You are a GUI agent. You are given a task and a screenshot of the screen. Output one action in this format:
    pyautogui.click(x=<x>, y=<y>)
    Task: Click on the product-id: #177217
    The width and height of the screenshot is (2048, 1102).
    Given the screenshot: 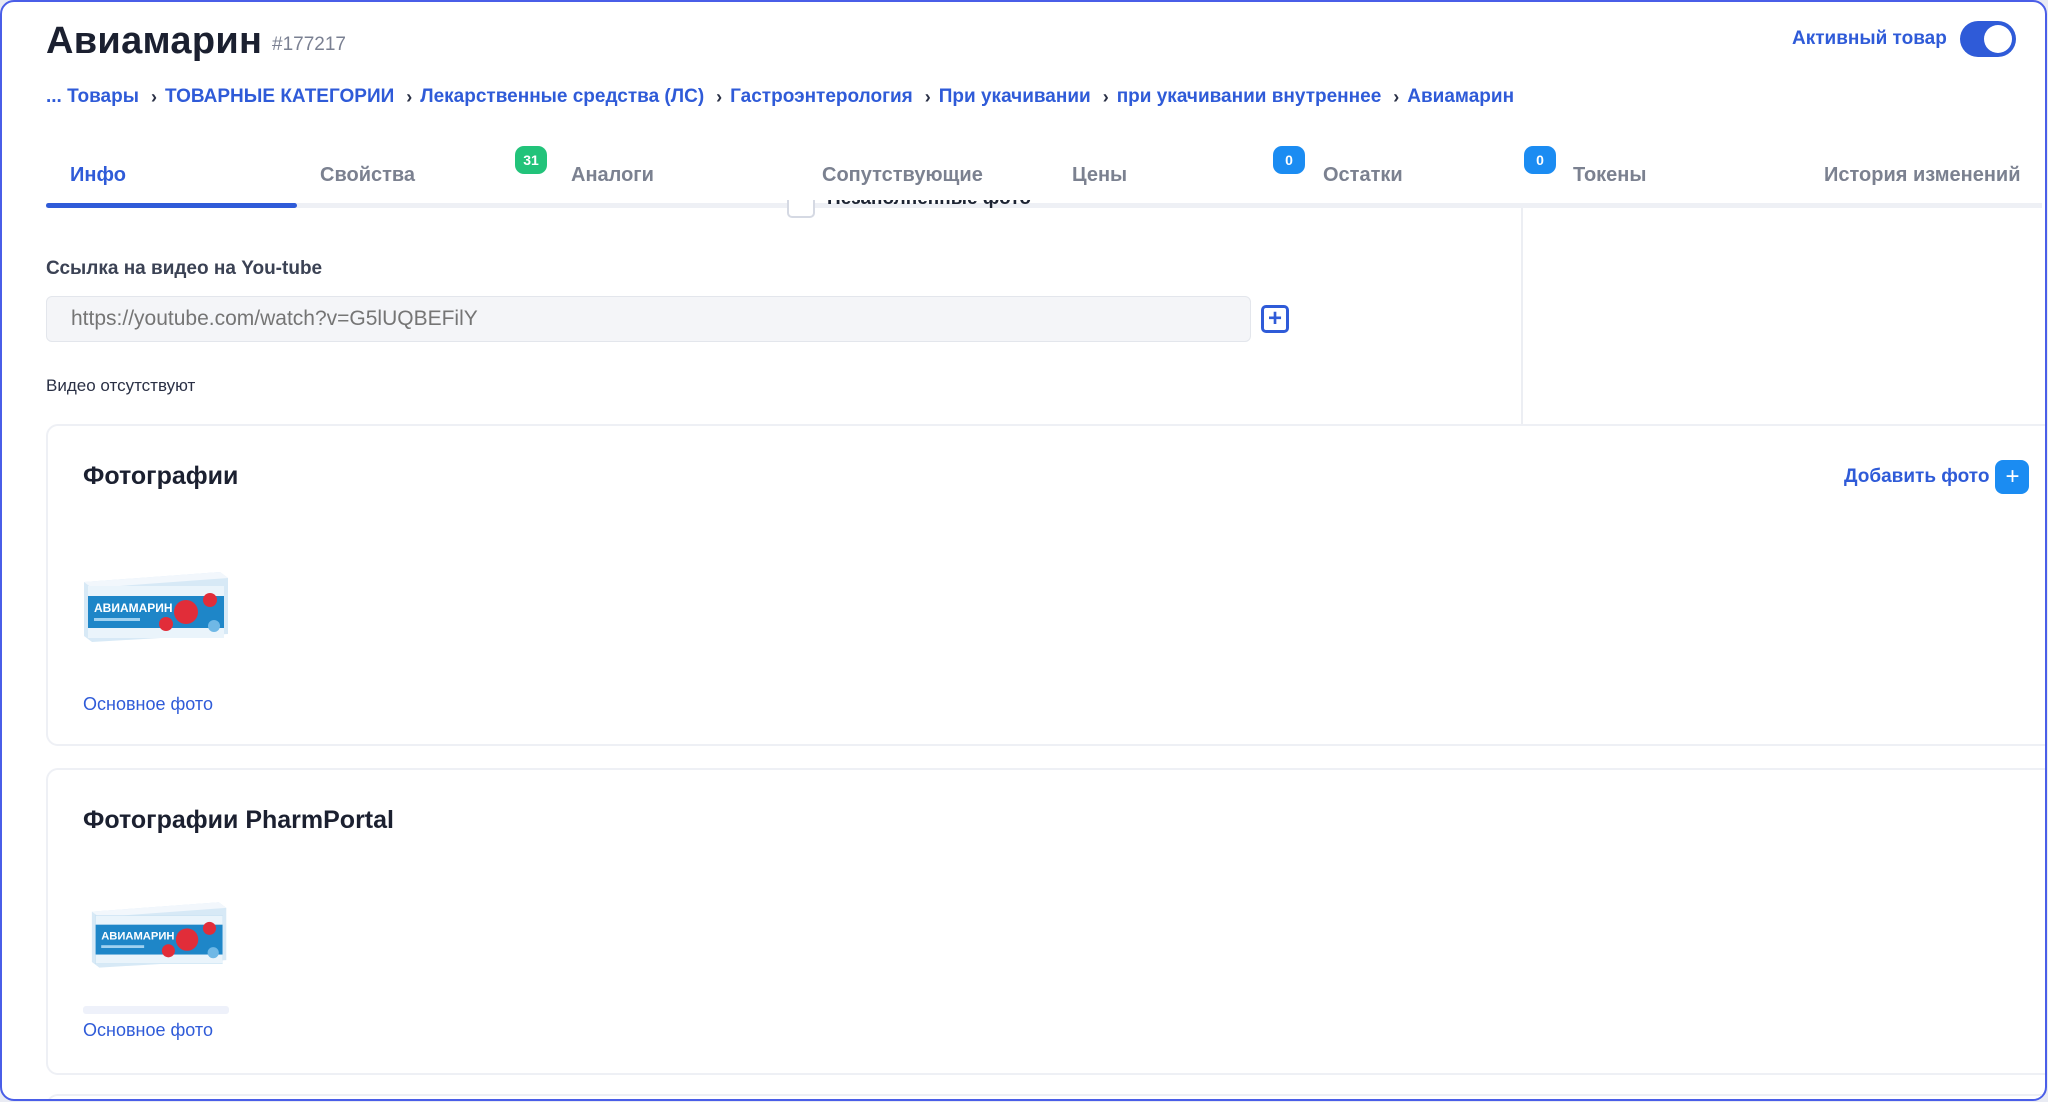 What is the action you would take?
    pyautogui.click(x=309, y=44)
    